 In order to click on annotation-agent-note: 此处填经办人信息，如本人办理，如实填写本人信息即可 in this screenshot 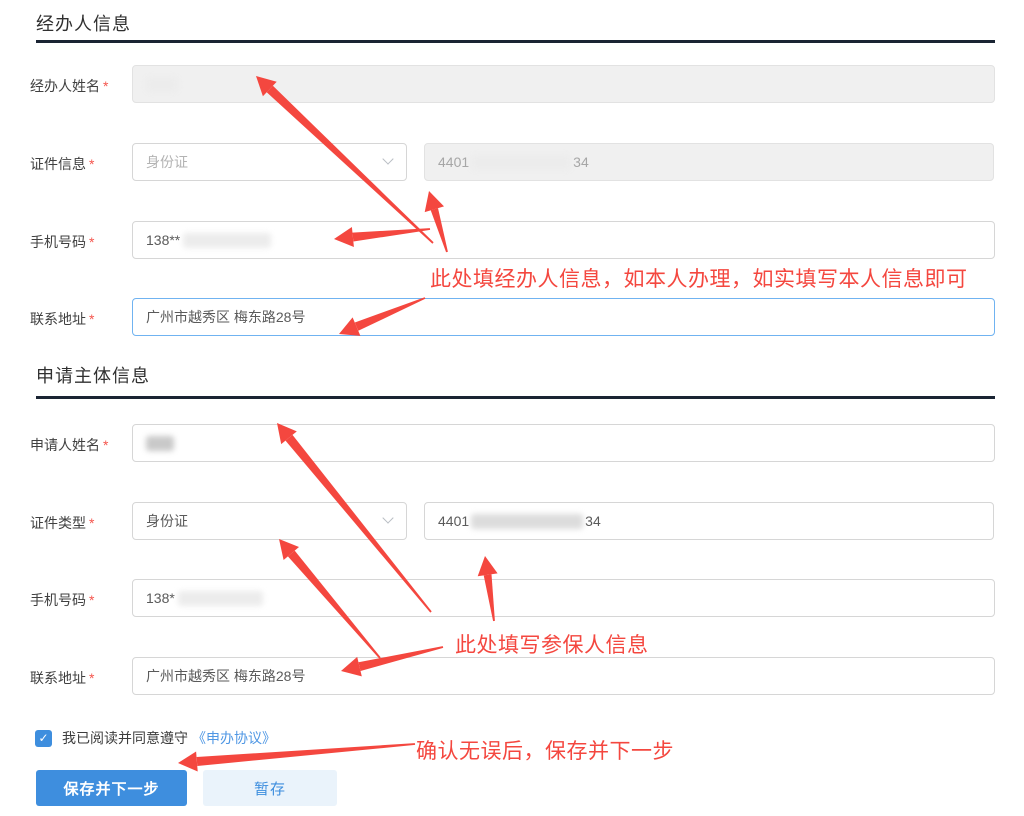, I will do `click(699, 279)`.